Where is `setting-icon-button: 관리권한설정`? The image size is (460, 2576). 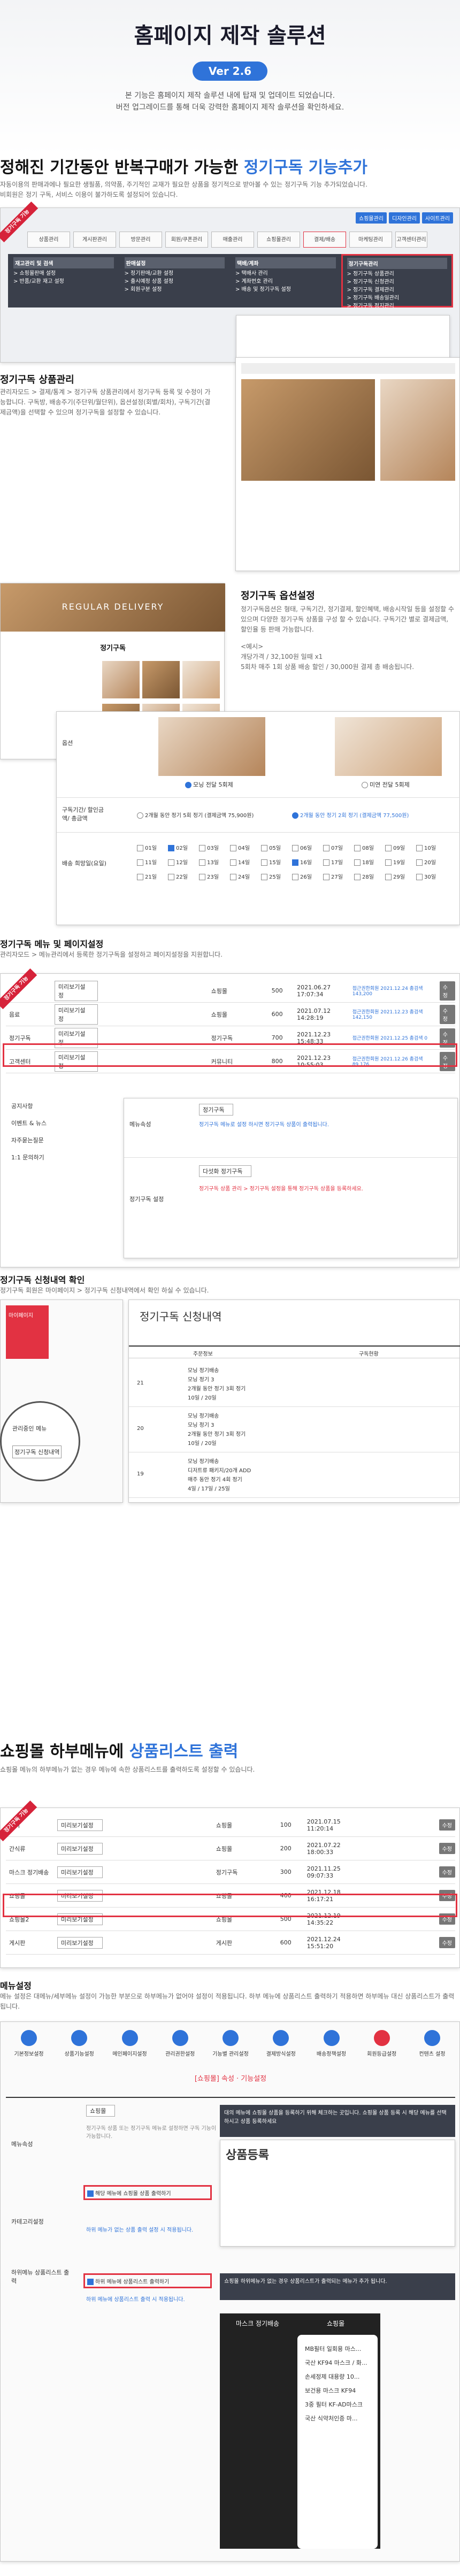 setting-icon-button: 관리권한설정 is located at coordinates (180, 2046).